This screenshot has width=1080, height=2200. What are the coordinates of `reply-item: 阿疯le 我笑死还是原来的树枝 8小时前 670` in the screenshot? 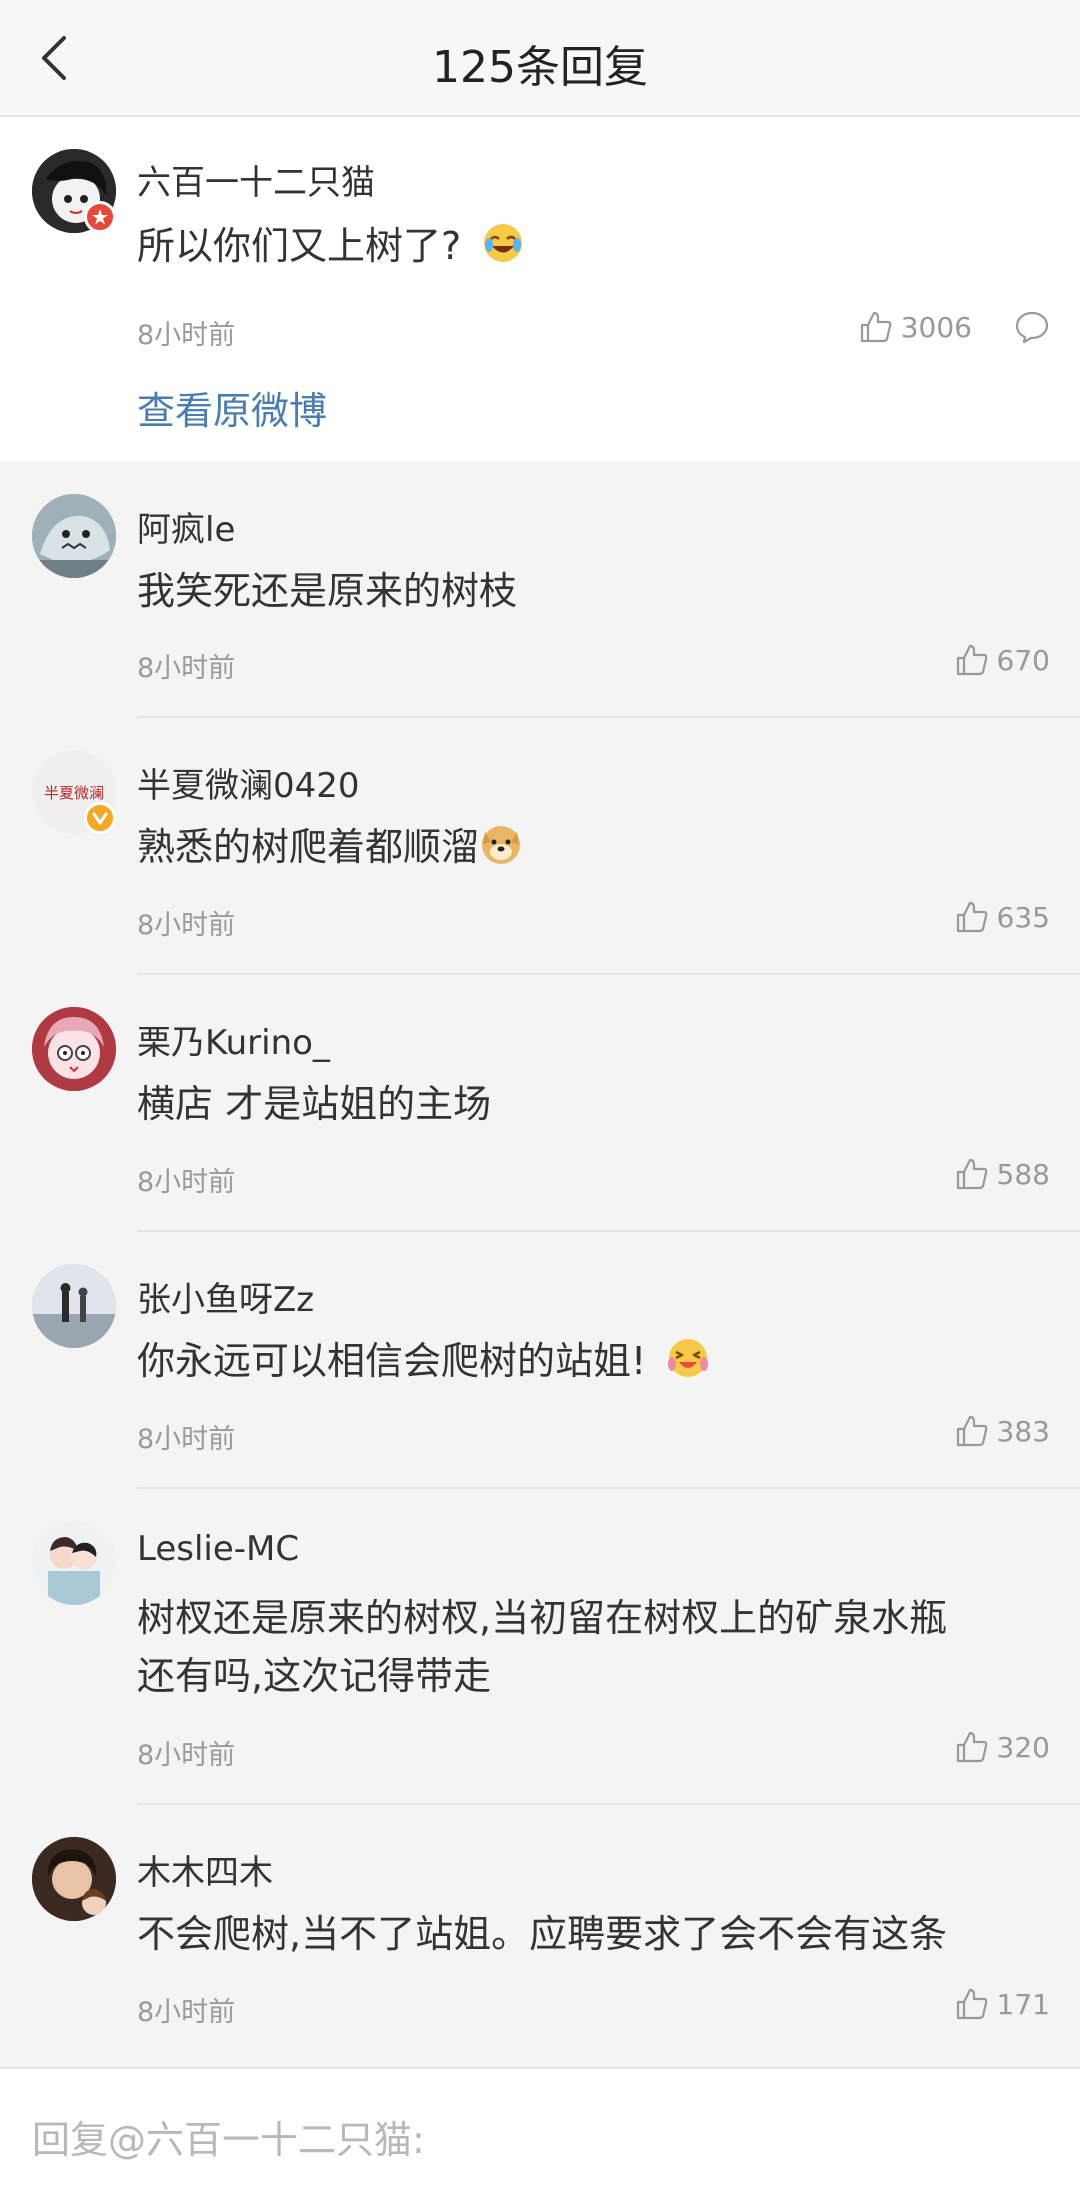 It's located at (540, 590).